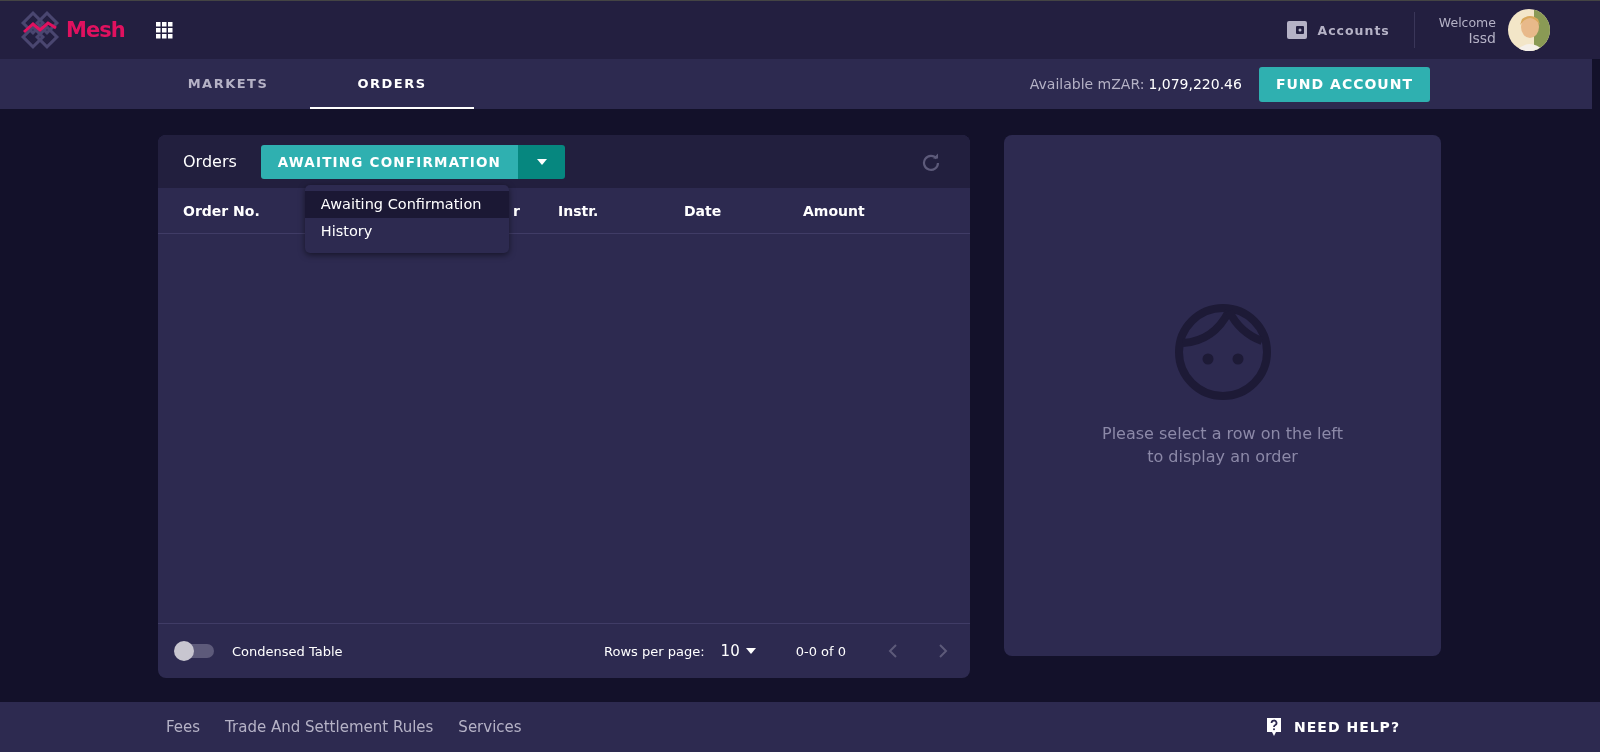 The image size is (1600, 752). Describe the element at coordinates (578, 210) in the screenshot. I see `column-header: Instr.` at that location.